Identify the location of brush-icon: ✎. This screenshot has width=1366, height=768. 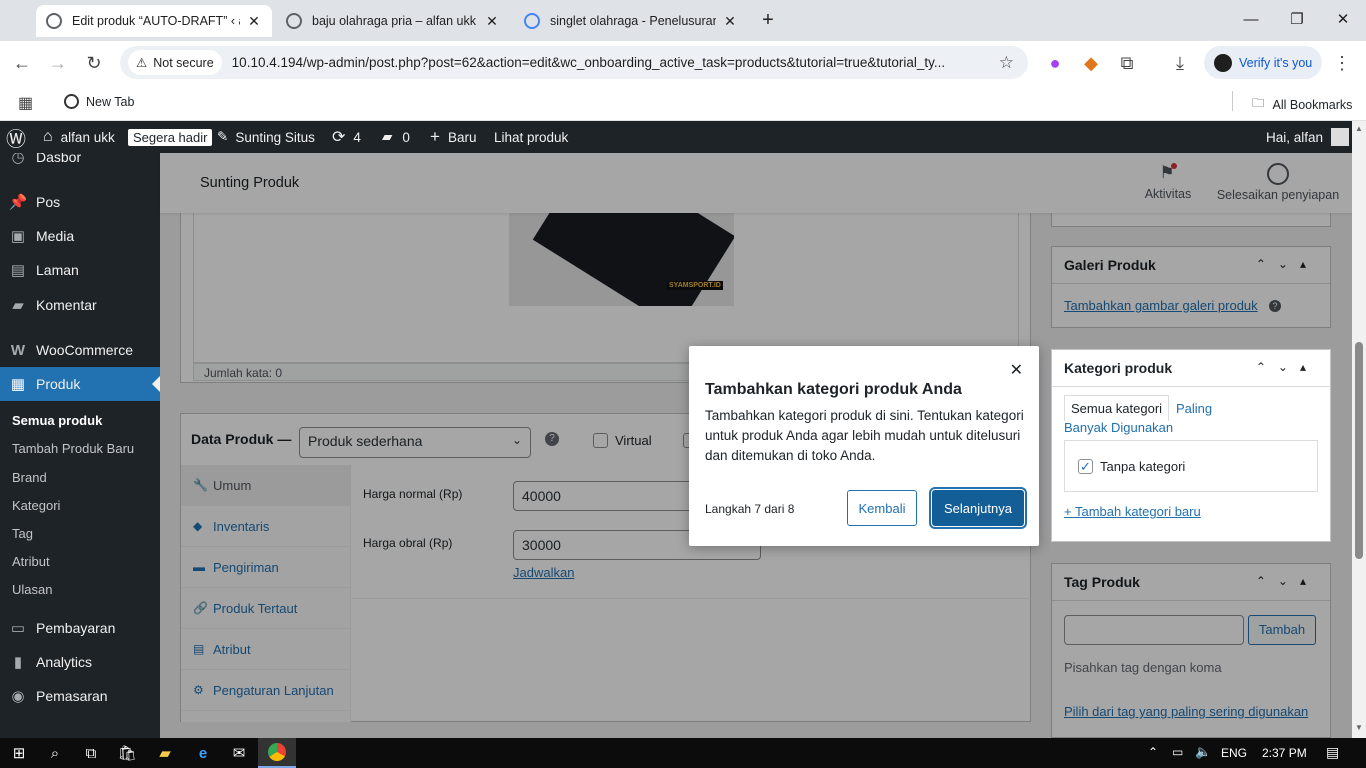
(223, 136).